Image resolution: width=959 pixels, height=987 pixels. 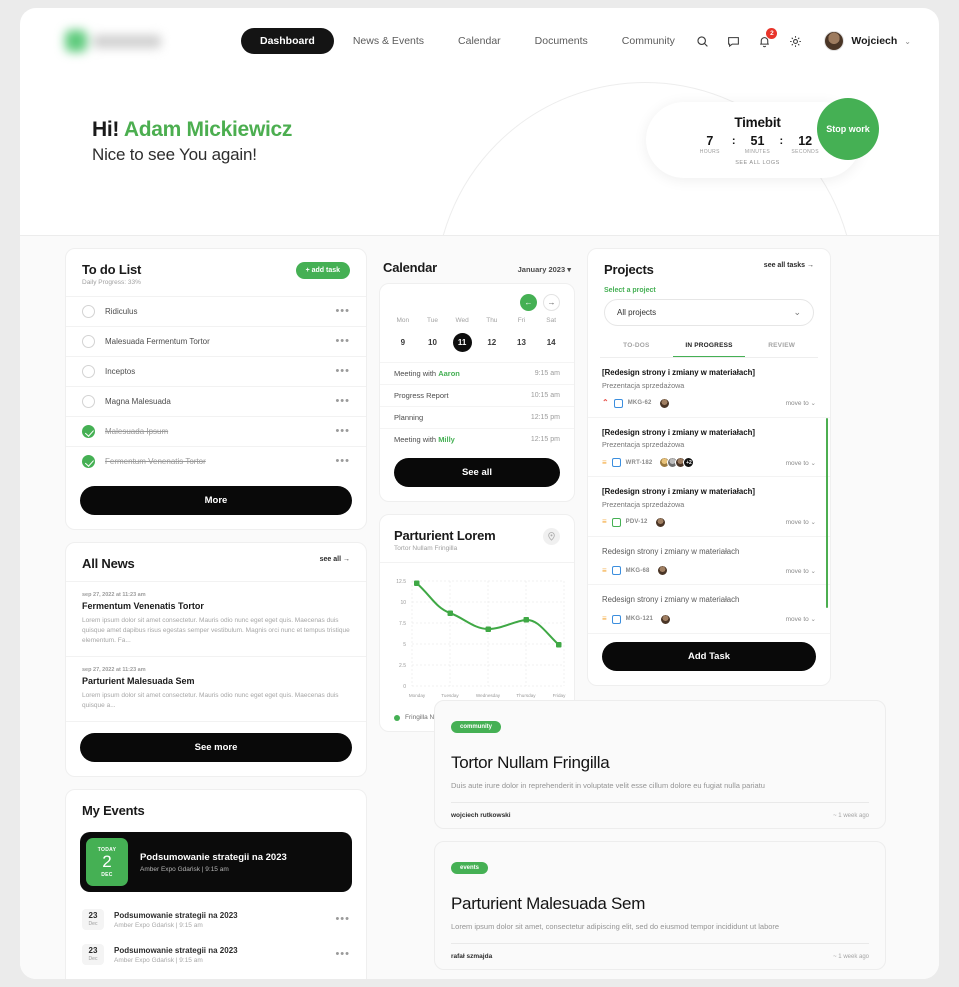 I want to click on nav-item-documents: Documents, so click(x=561, y=41).